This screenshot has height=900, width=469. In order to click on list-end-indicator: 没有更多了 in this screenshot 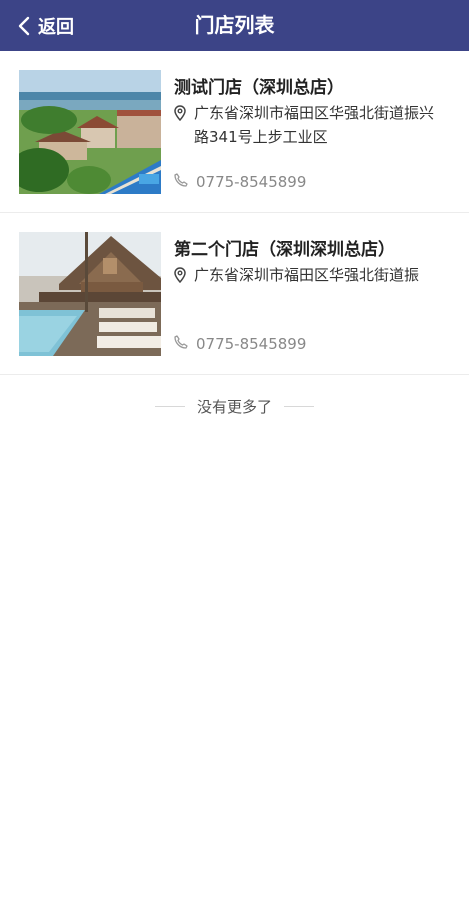, I will do `click(234, 406)`.